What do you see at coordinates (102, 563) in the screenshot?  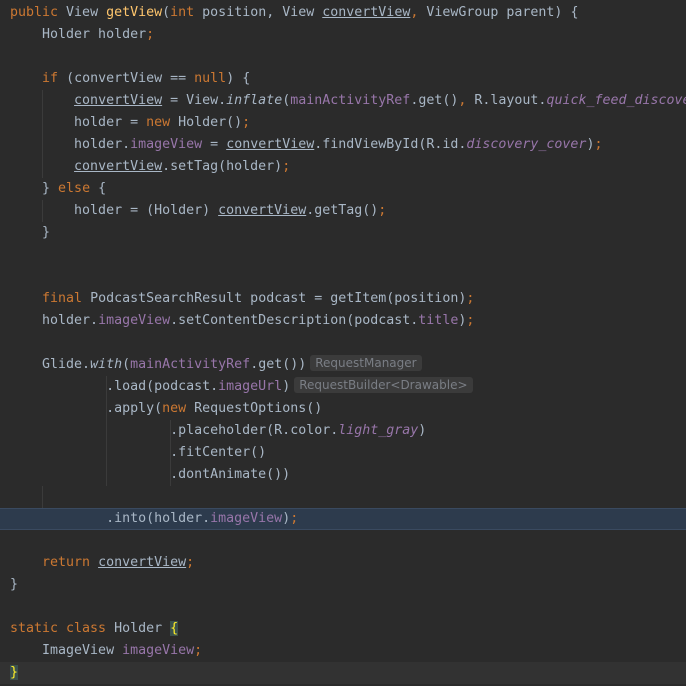 I see `code-text: return convertView;` at bounding box center [102, 563].